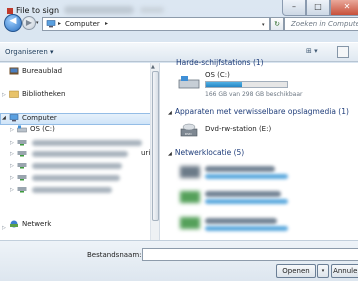 Image resolution: width=358 pixels, height=281 pixels. I want to click on address-dropdown: ▾, so click(263, 25).